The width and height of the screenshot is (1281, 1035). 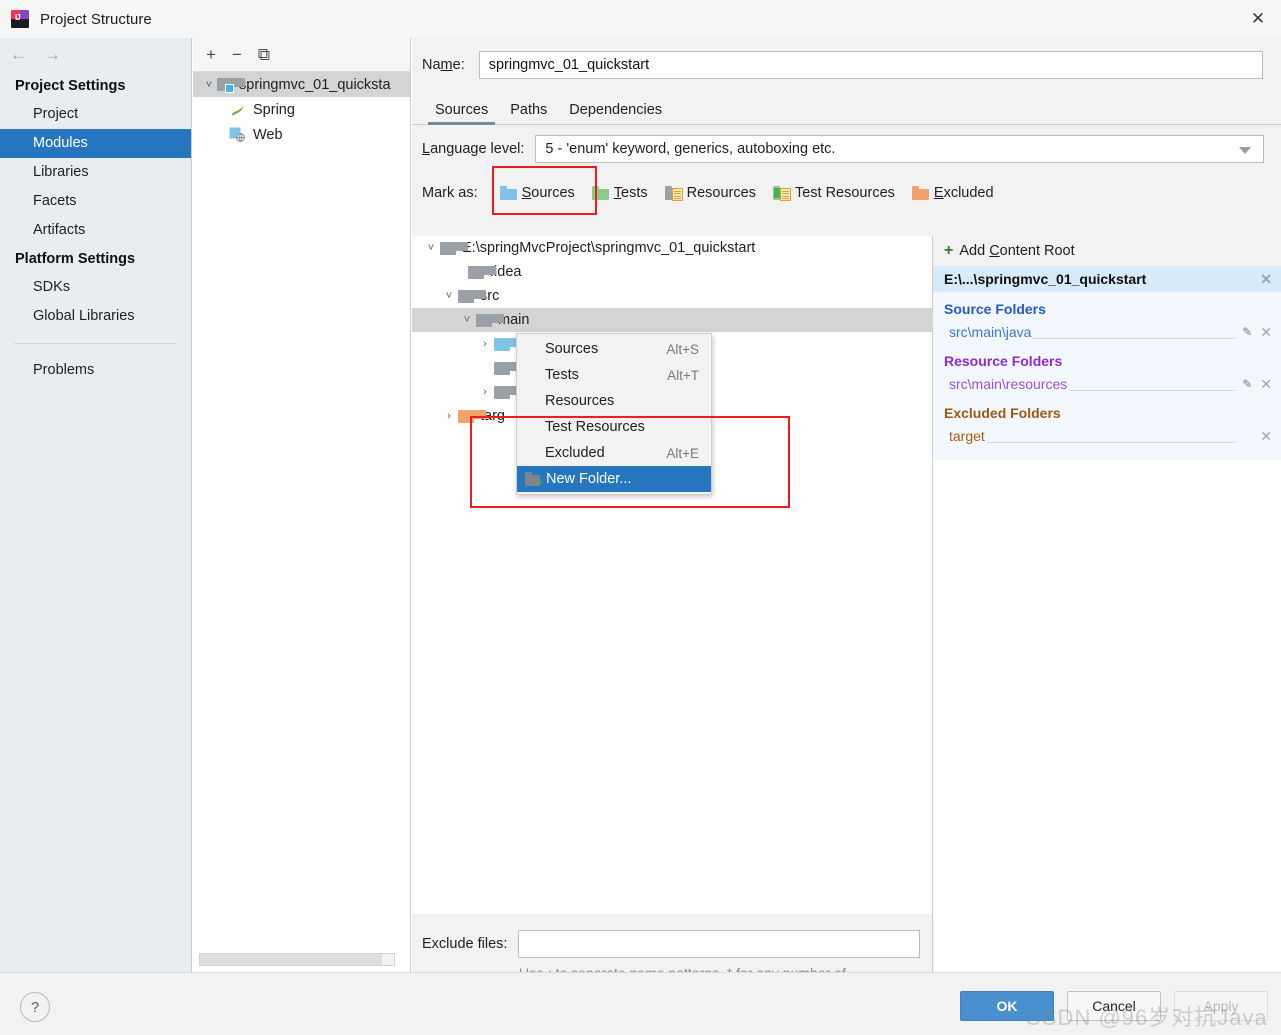 What do you see at coordinates (268, 134) in the screenshot?
I see `module-tree-label: Web` at bounding box center [268, 134].